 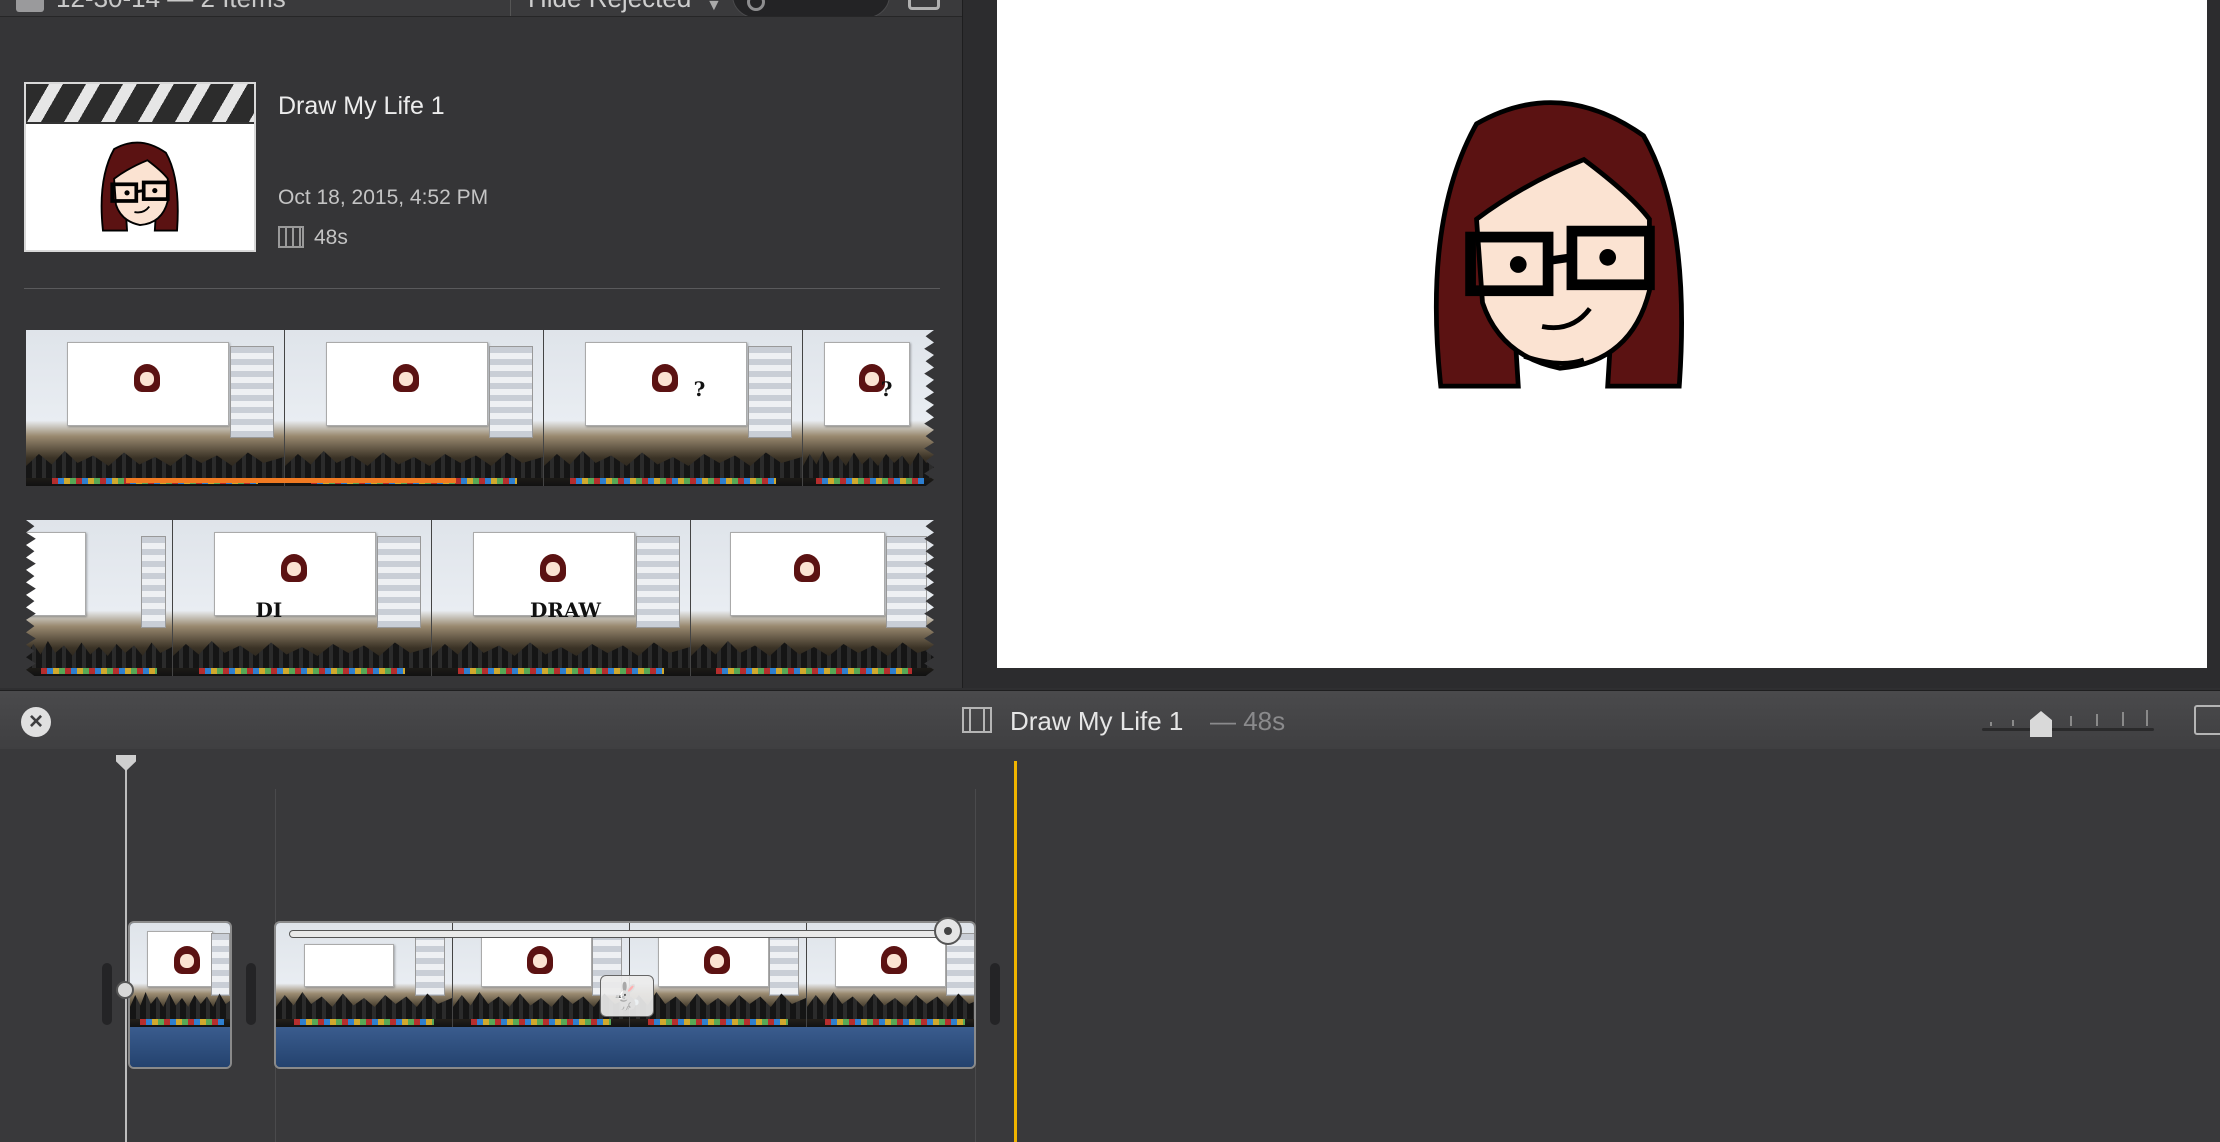 I want to click on project-name: Draw My Life 1, so click(x=361, y=106).